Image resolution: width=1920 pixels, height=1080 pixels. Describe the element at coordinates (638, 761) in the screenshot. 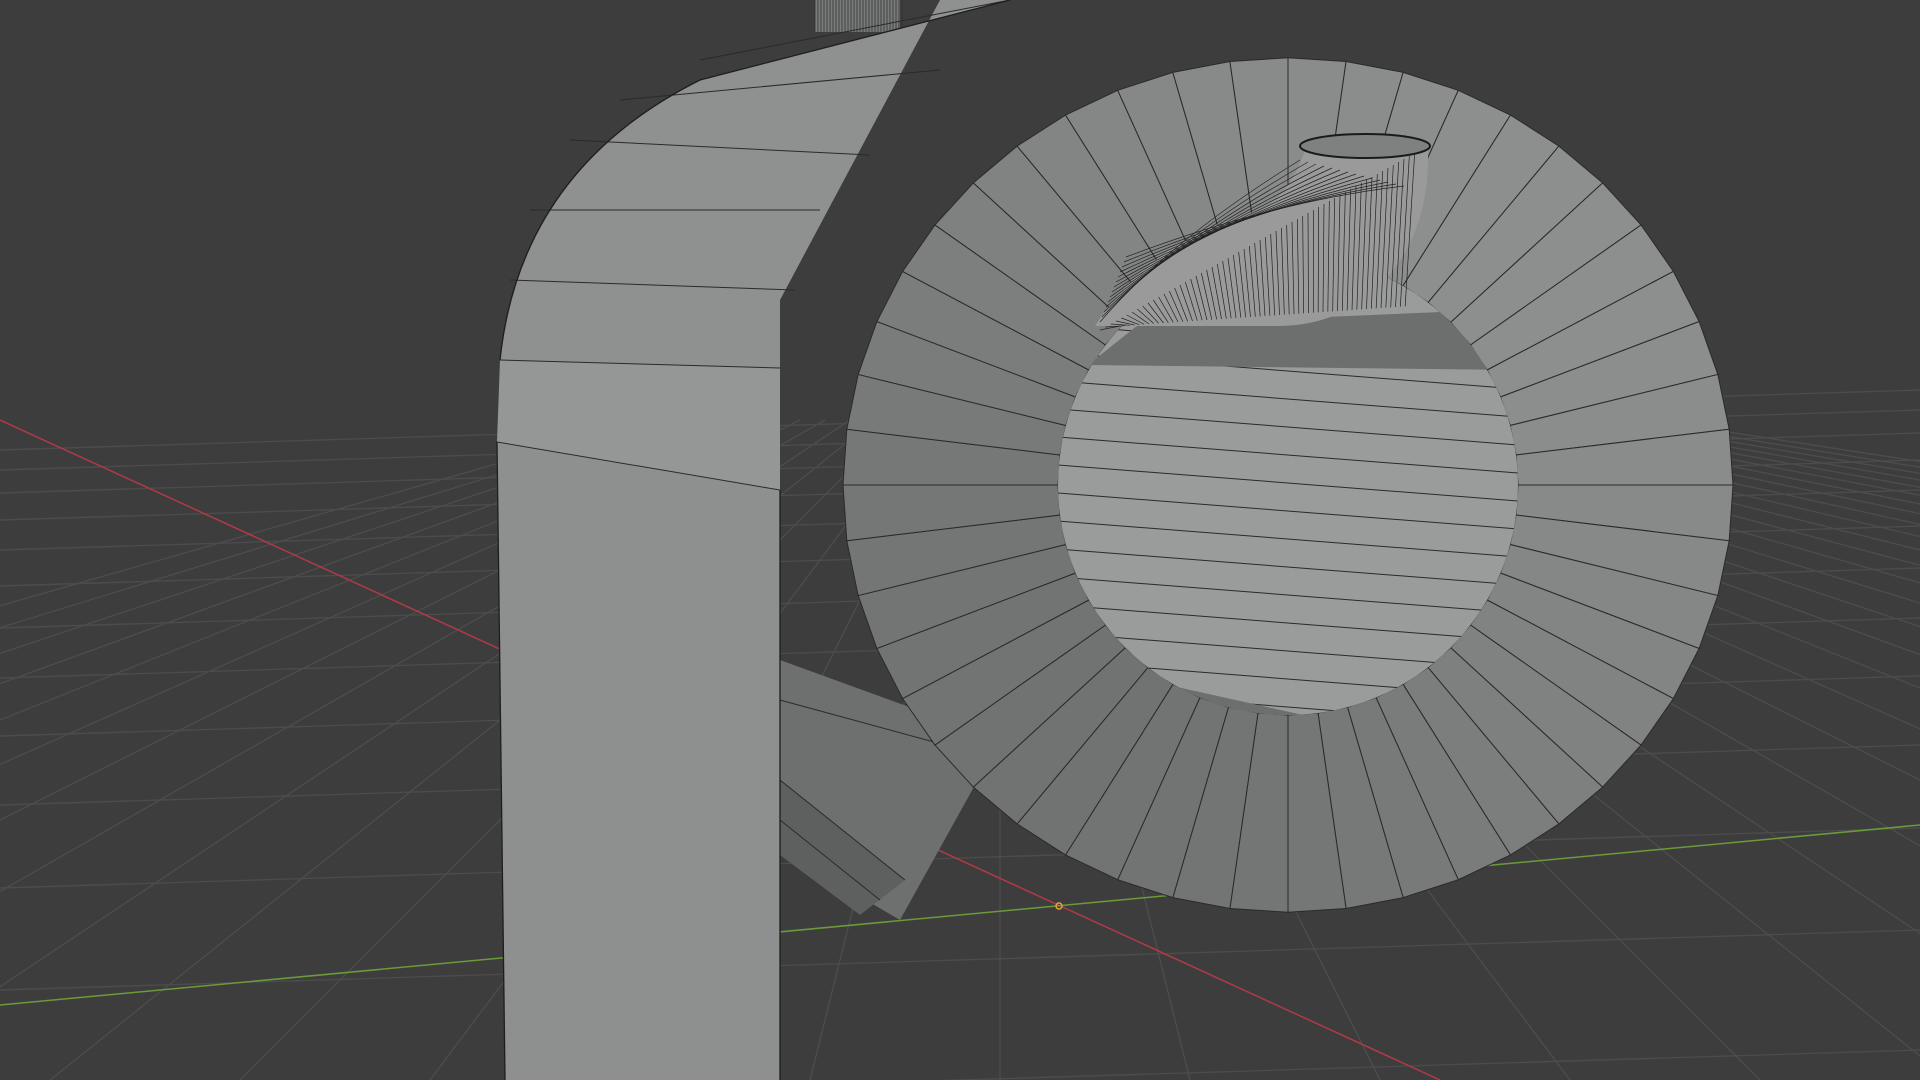

I see `pipe-leg-front` at that location.